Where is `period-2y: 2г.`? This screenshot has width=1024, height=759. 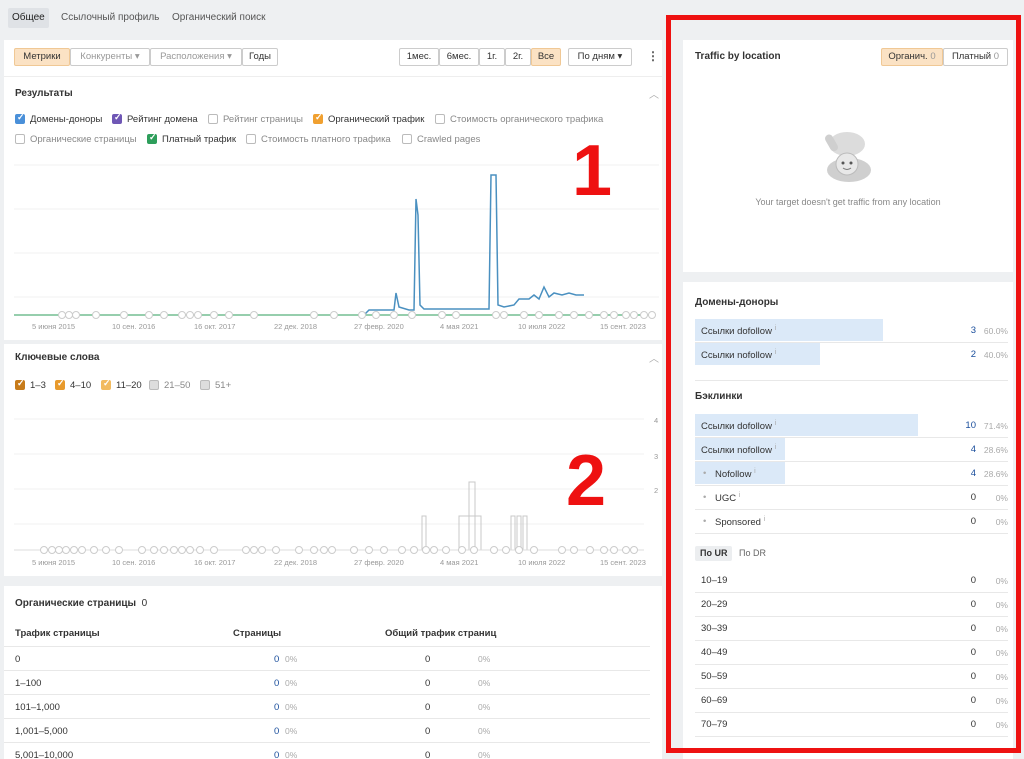 period-2y: 2г. is located at coordinates (518, 57).